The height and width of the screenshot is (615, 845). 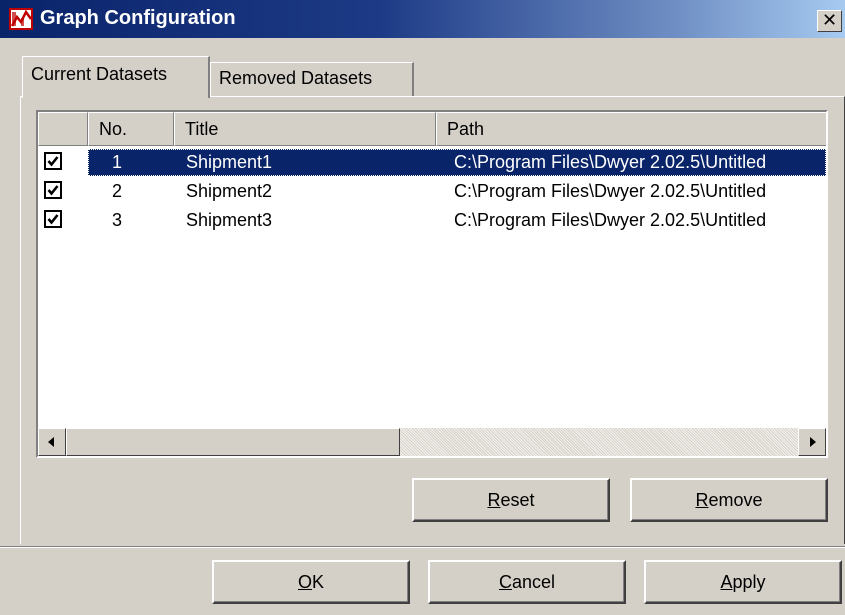 I want to click on ok-accel: O, so click(x=304, y=582).